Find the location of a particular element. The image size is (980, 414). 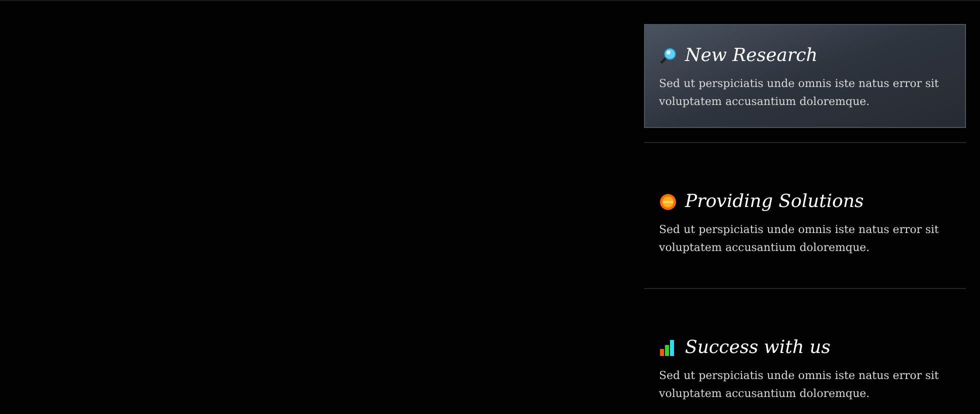

magnifier-icon is located at coordinates (668, 56).